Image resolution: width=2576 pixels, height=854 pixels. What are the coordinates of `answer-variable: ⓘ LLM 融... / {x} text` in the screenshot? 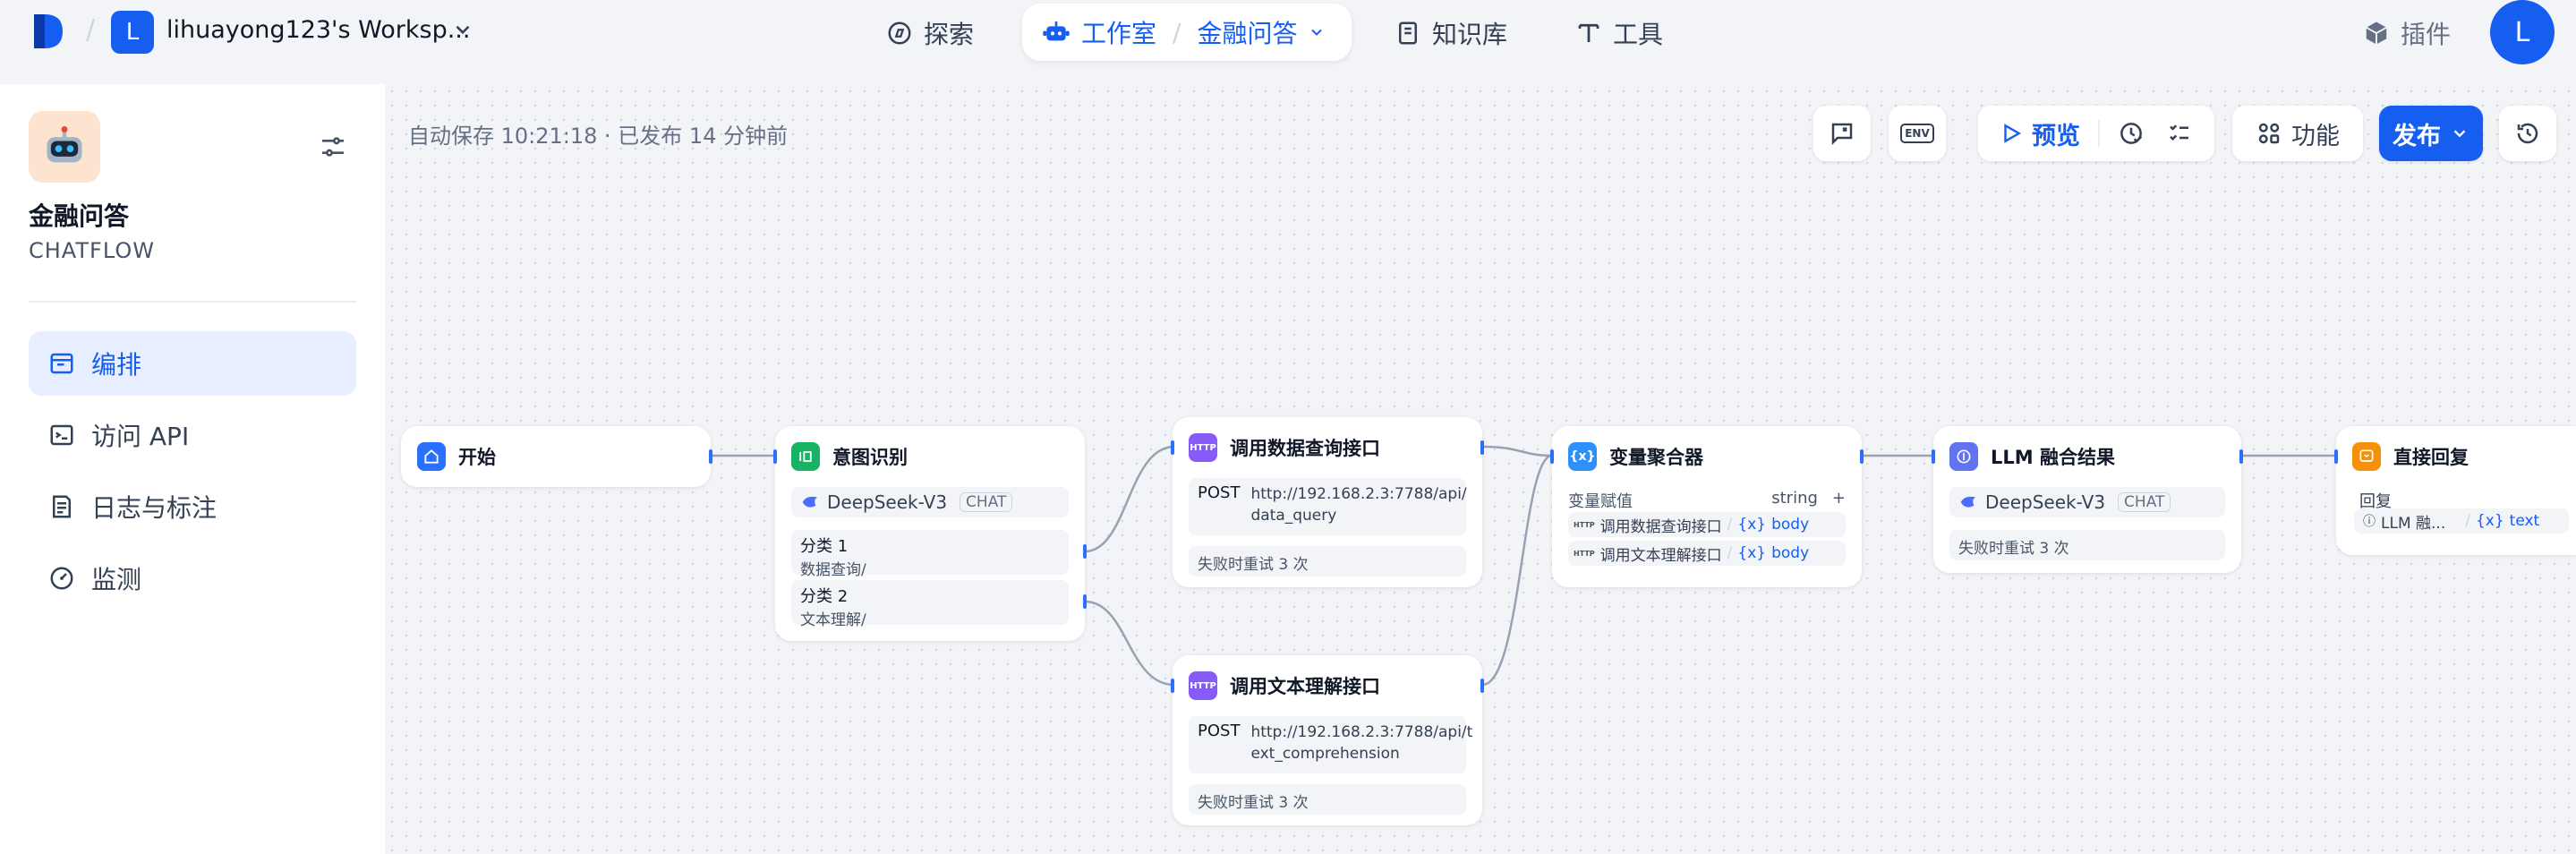 It's located at (2461, 521).